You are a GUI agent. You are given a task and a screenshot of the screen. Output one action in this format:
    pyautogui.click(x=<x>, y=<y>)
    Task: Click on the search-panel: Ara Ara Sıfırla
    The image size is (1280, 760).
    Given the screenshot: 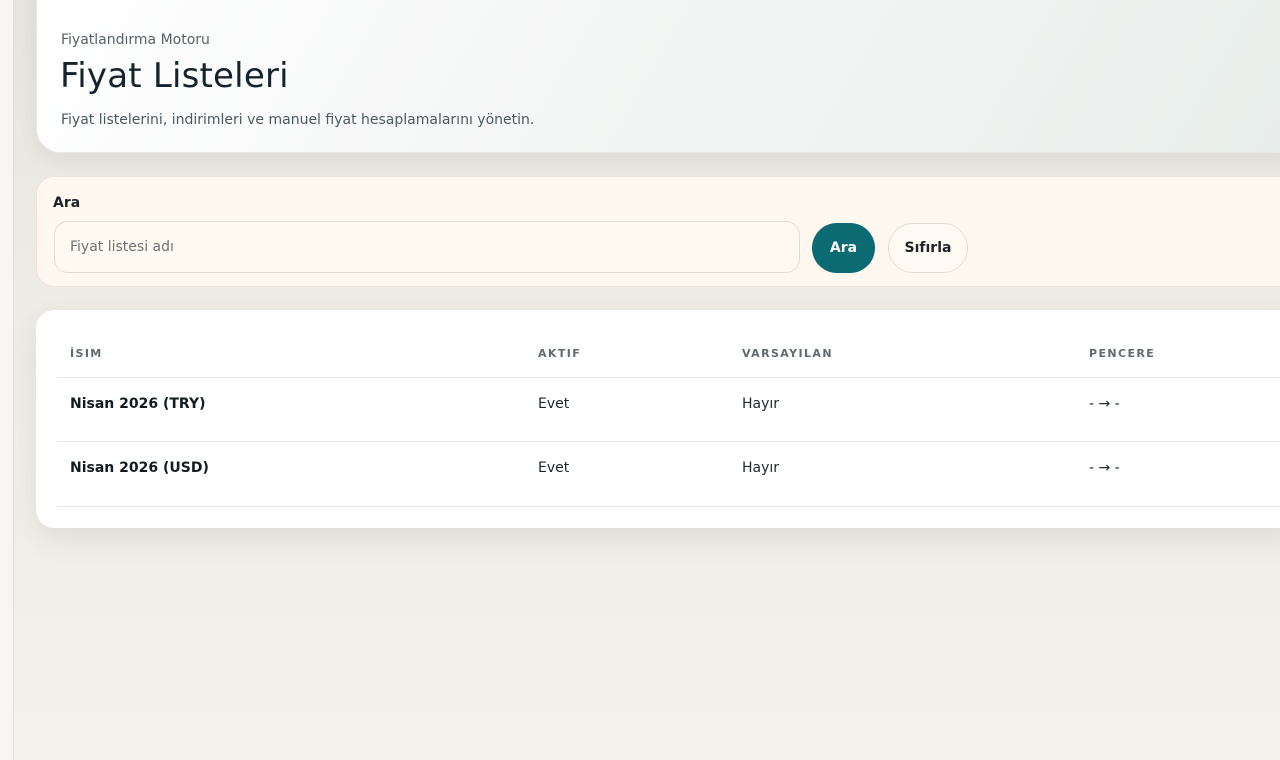 What is the action you would take?
    pyautogui.click(x=658, y=231)
    